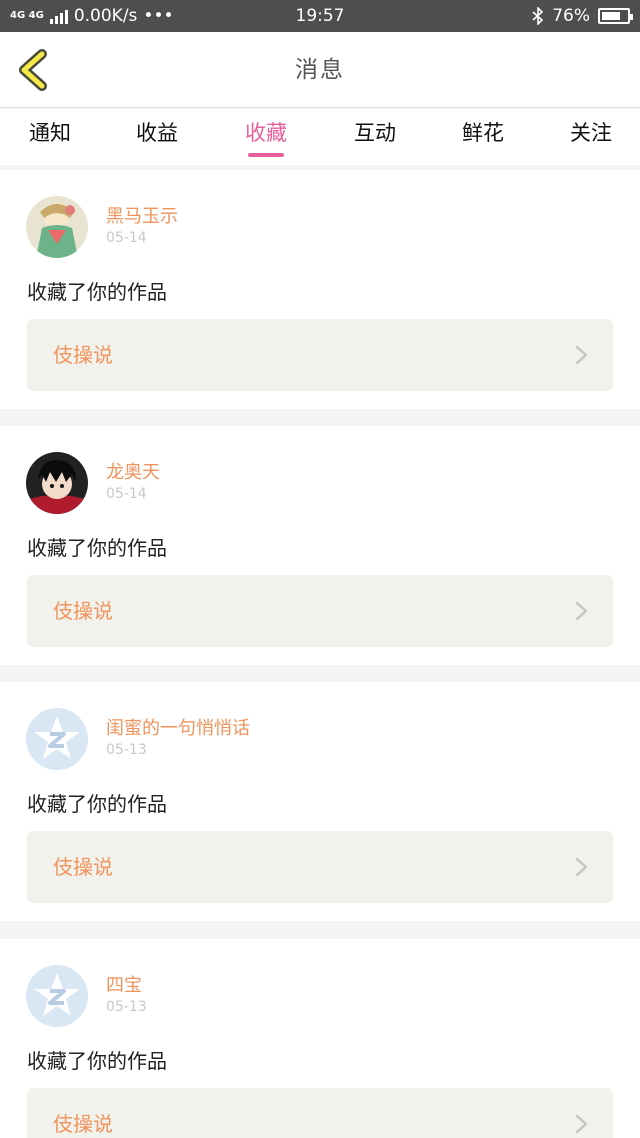 Image resolution: width=640 pixels, height=1138 pixels. I want to click on status-bar: 4G 4G 0.00K/s ••• 19:57 76%, so click(320, 16).